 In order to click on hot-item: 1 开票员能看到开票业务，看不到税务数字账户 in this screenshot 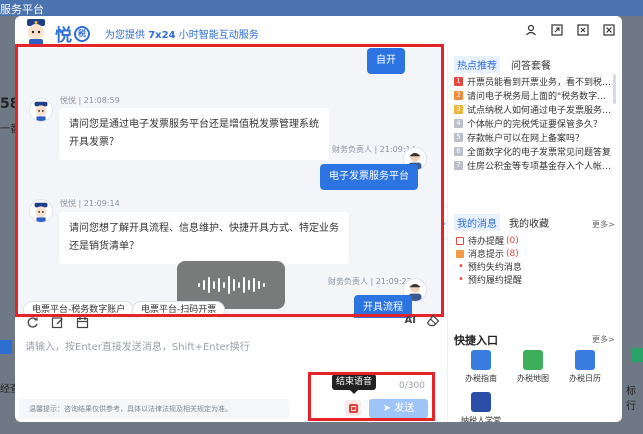, I will do `click(534, 81)`.